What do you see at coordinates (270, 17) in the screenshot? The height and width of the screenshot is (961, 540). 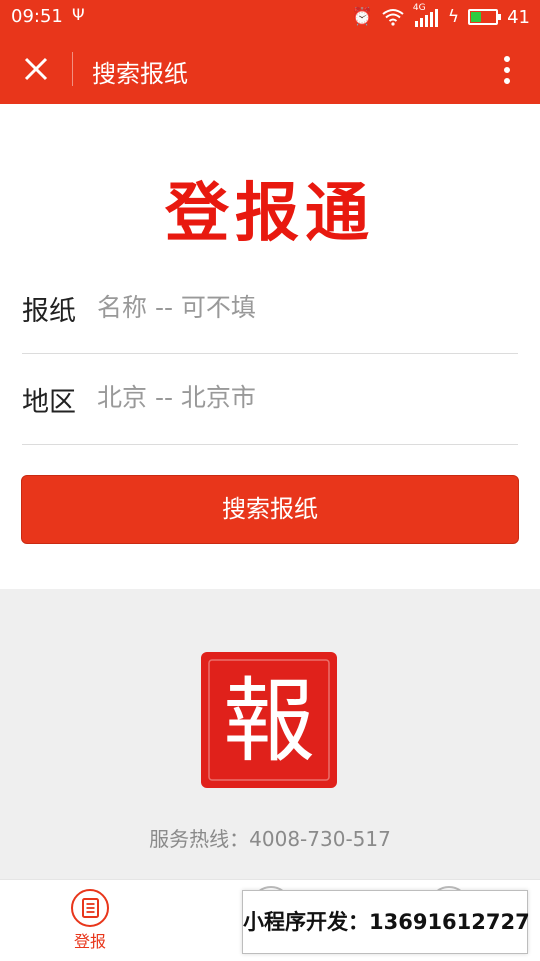 I see `status-bar: 09:51 Ψ ⏰ 4G ϟ 41` at bounding box center [270, 17].